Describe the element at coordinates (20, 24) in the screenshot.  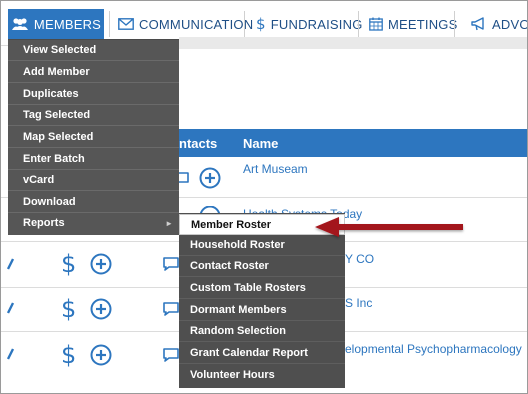
I see `users-icon` at that location.